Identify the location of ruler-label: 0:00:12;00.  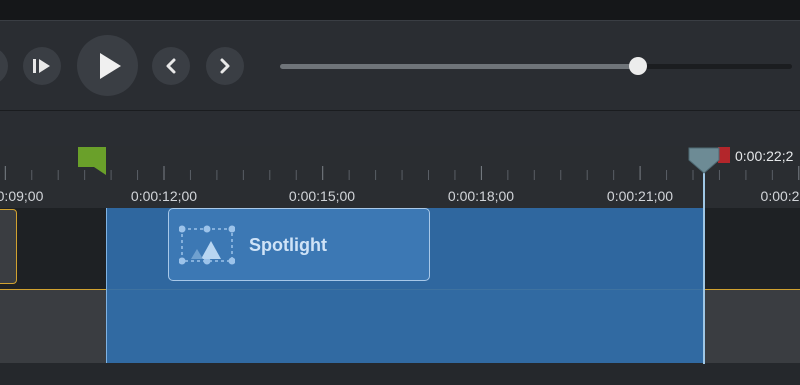
(164, 196).